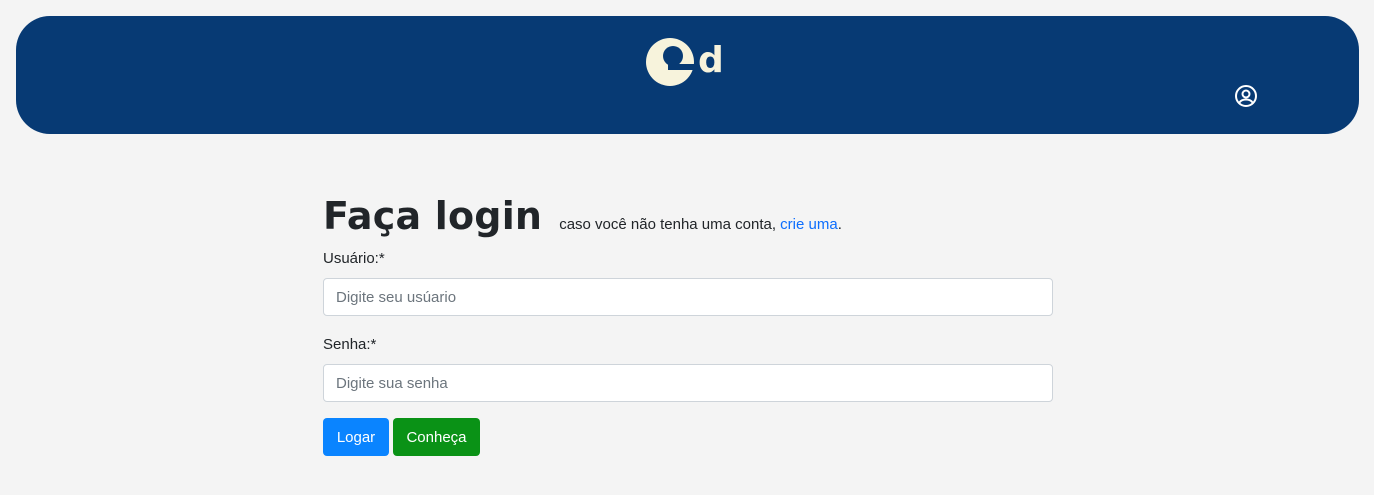  Describe the element at coordinates (354, 258) in the screenshot. I see `username-label: Usuário:*` at that location.